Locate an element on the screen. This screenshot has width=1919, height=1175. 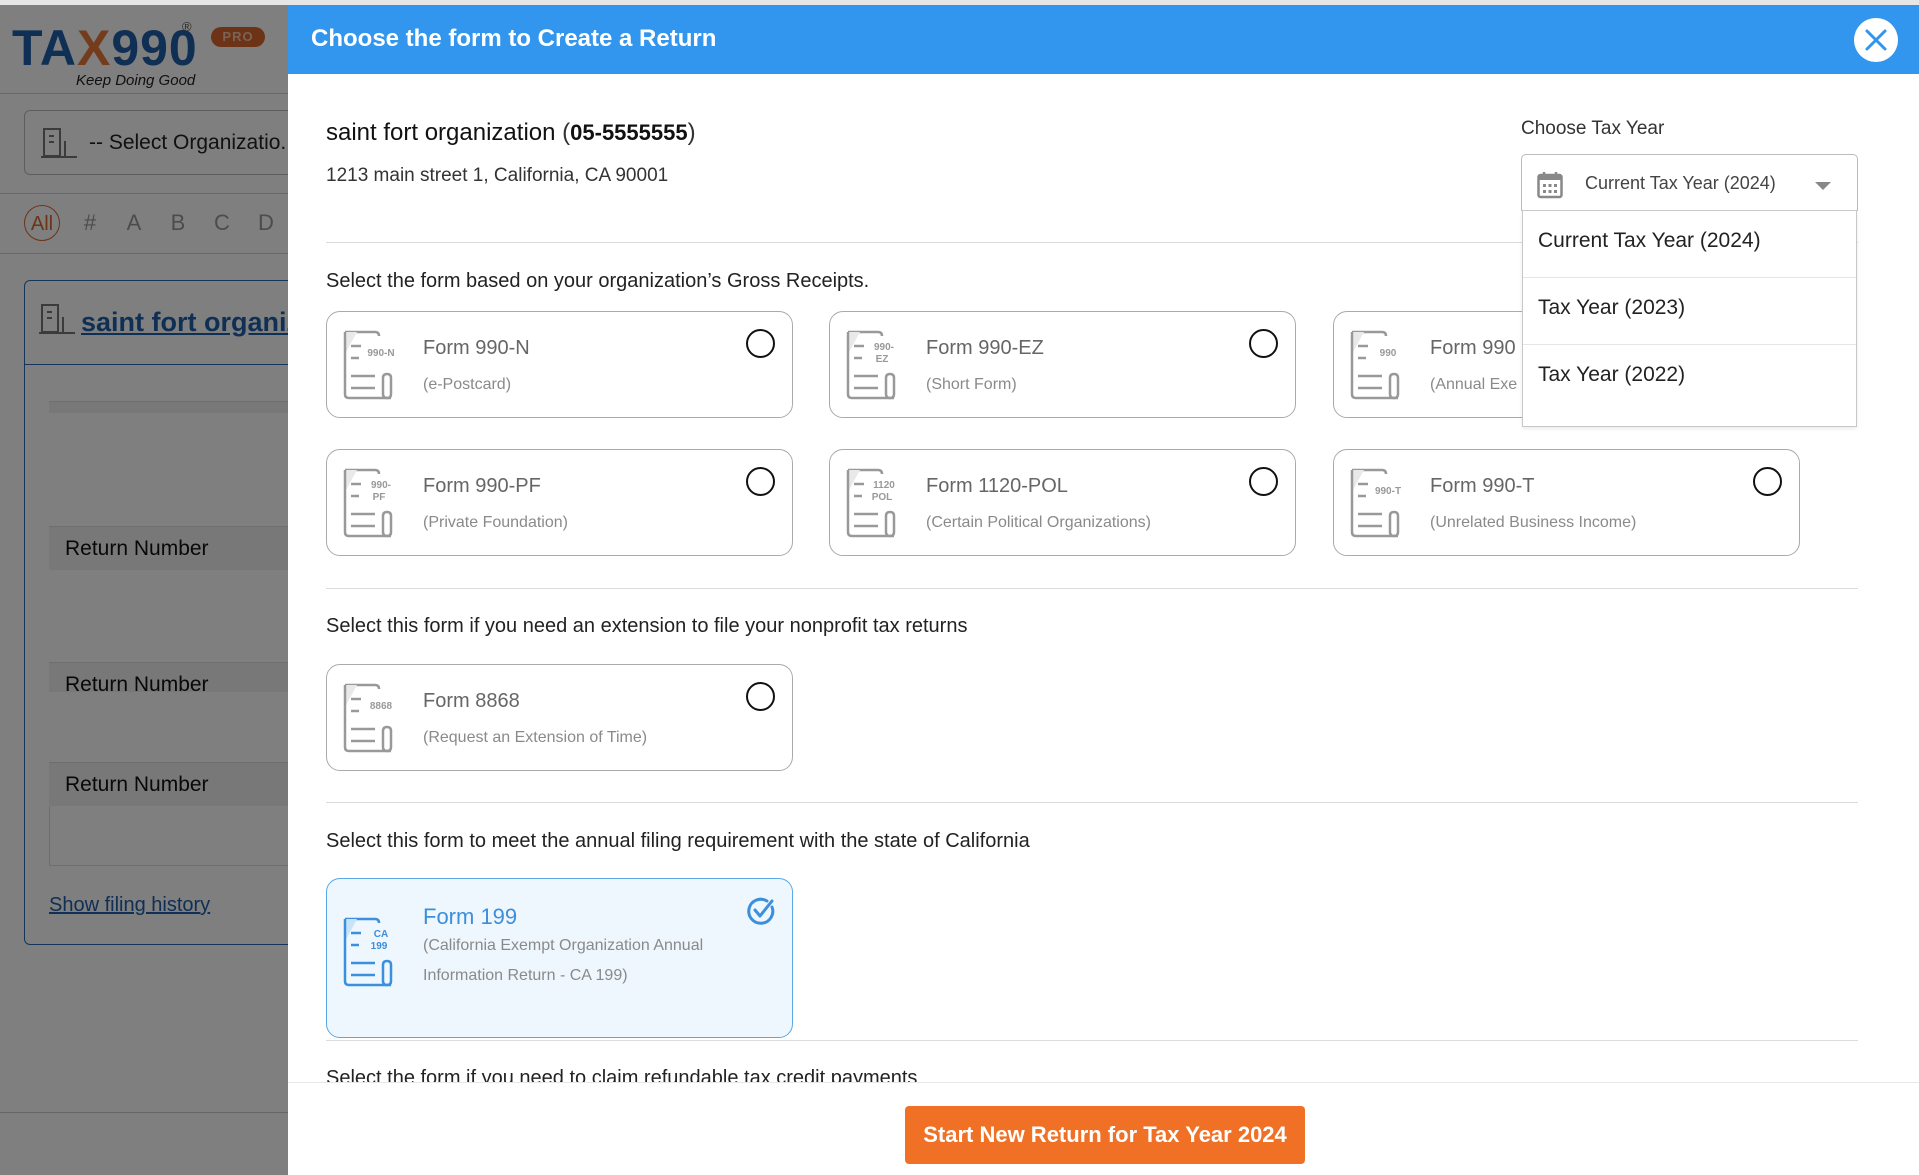
form-name: Form 990-PF is located at coordinates (482, 486).